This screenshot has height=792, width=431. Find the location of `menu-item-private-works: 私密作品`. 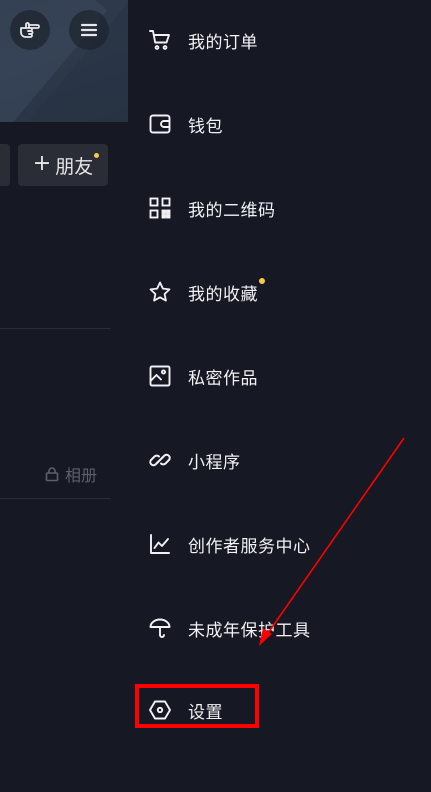

menu-item-private-works: 私密作品 is located at coordinates (279, 376).